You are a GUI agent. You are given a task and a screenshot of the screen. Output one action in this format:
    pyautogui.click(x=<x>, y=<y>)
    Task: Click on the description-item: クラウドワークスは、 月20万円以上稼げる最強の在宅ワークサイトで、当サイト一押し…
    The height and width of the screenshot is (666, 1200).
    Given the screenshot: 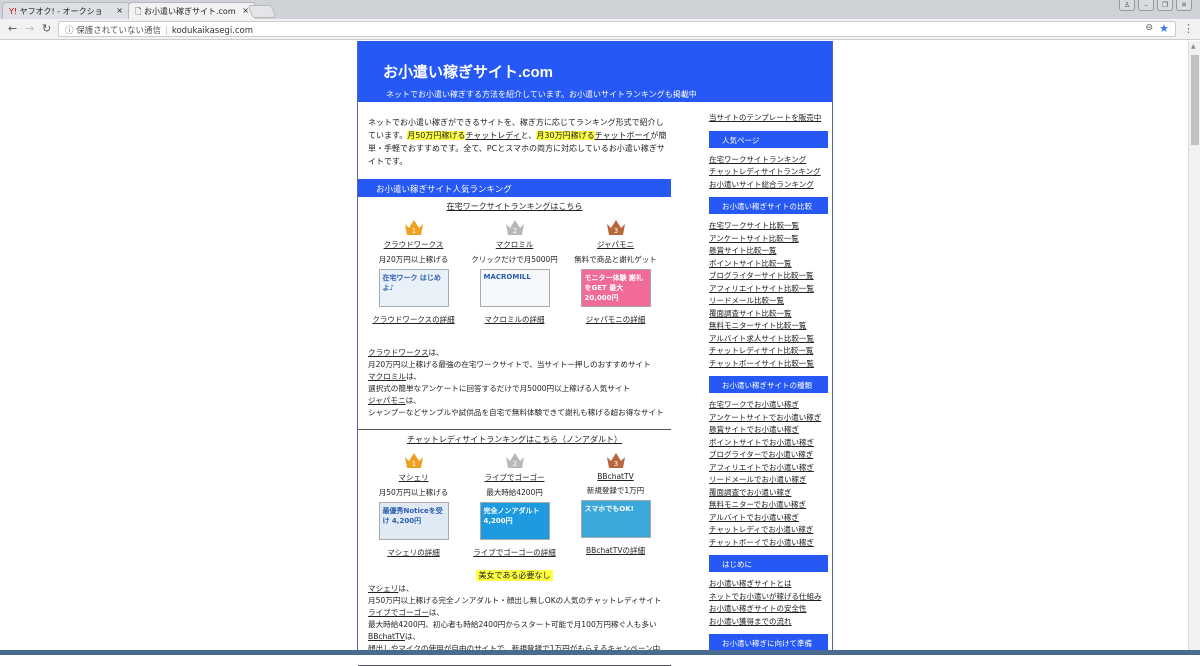 What is the action you would take?
    pyautogui.click(x=519, y=359)
    